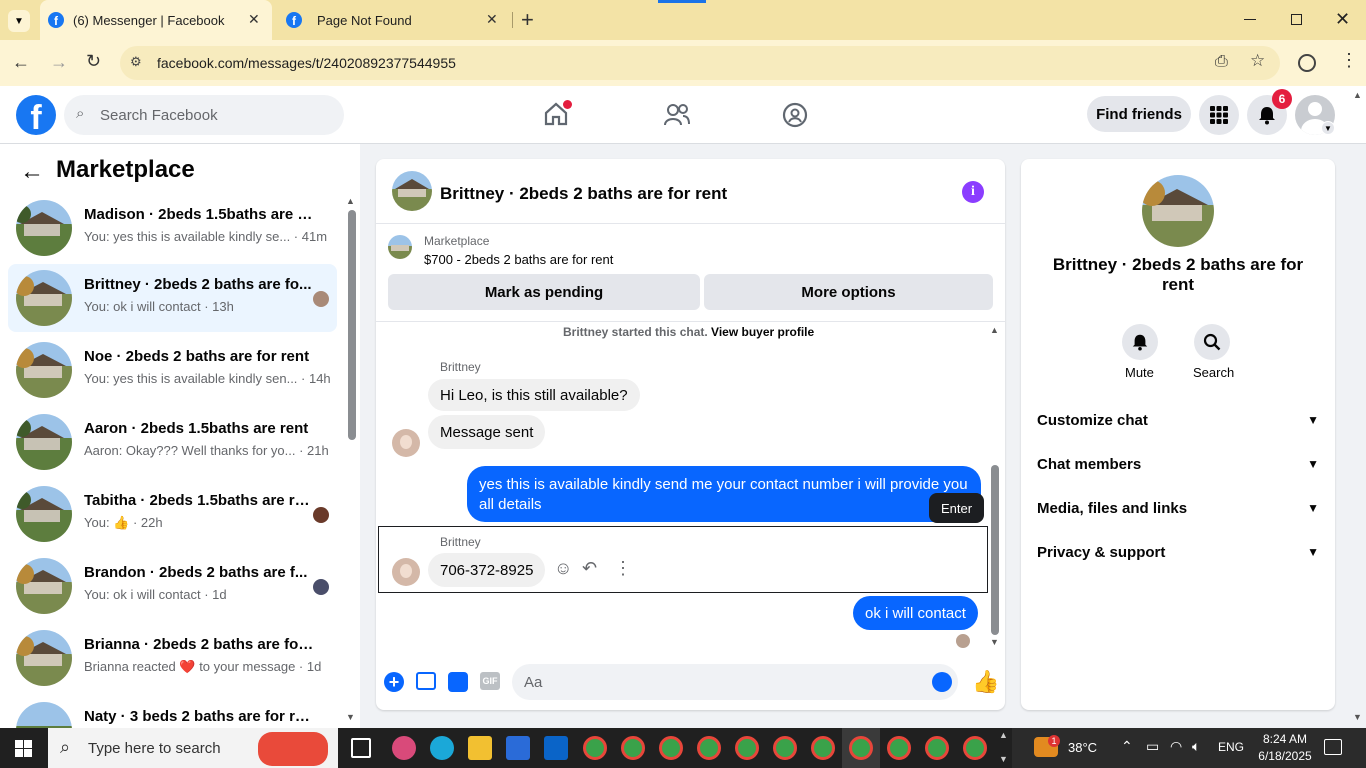 Image resolution: width=1366 pixels, height=768 pixels. I want to click on profile-icon, so click(1307, 63).